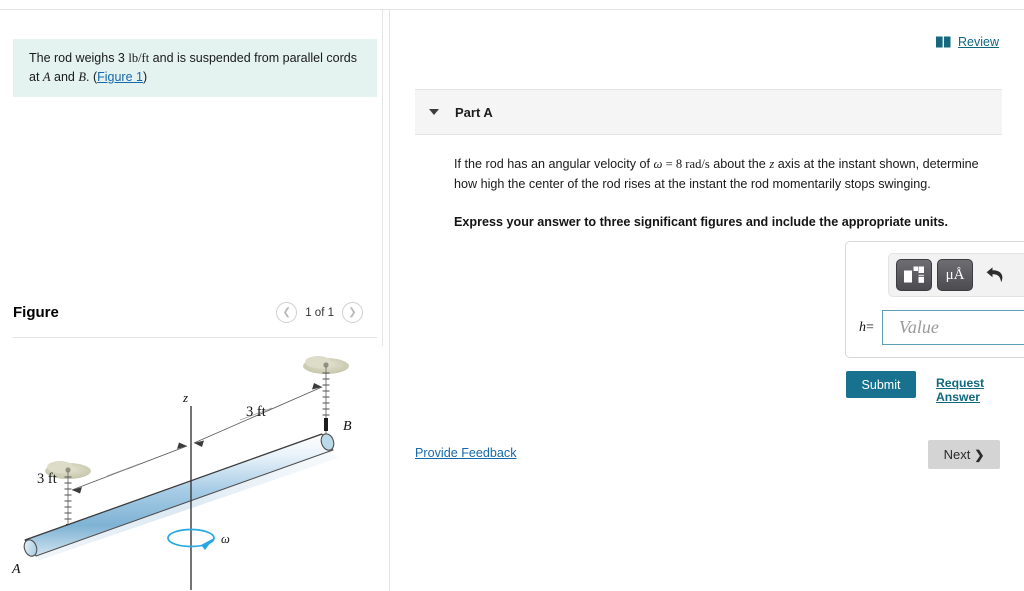 The width and height of the screenshot is (1024, 591). I want to click on review-link: Review, so click(967, 42).